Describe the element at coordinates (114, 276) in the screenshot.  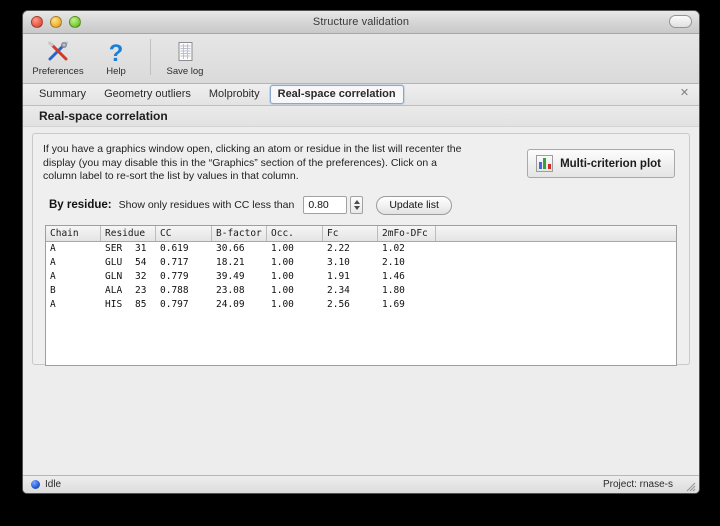
I see `cell-residue-name: GLN` at that location.